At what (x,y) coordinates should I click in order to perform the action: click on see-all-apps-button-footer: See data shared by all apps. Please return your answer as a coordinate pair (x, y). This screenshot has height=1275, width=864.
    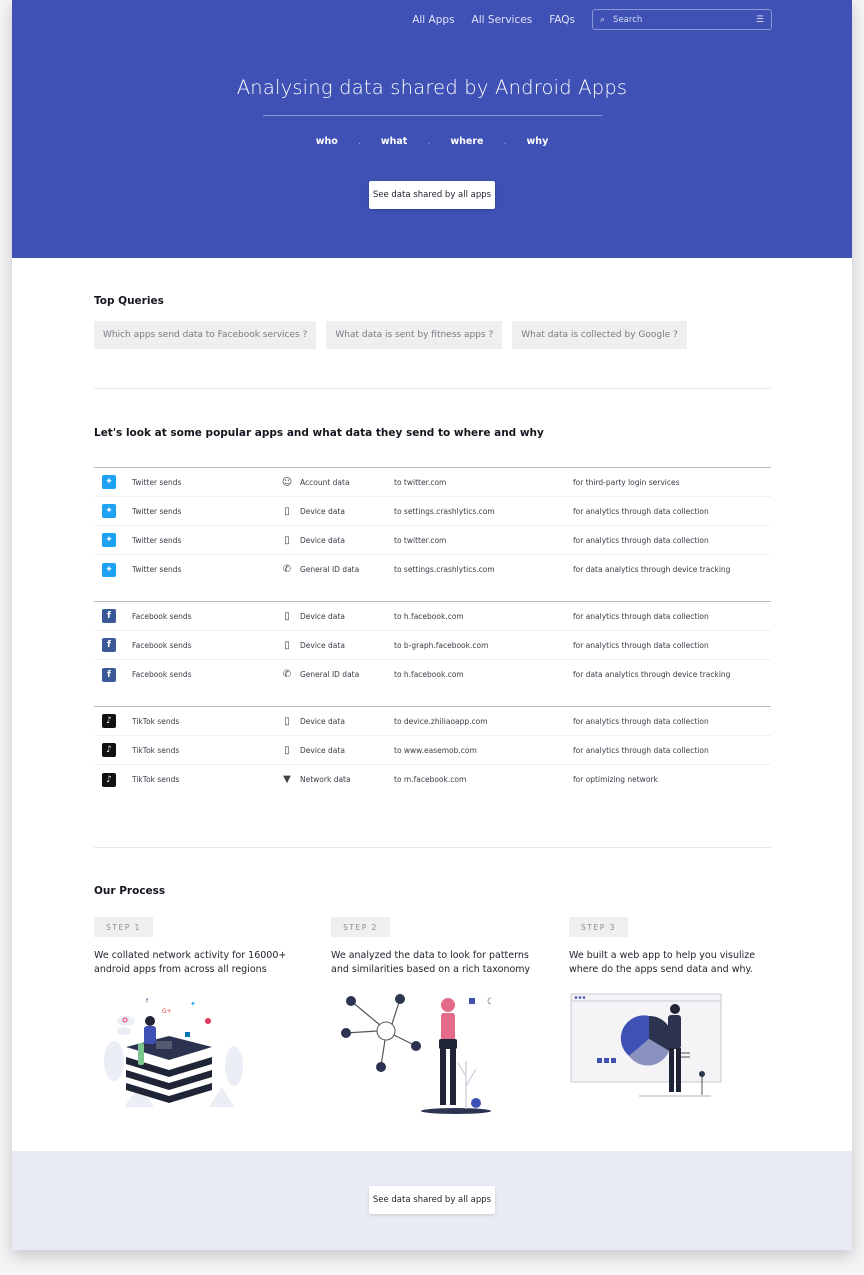
    Looking at the image, I should click on (432, 1200).